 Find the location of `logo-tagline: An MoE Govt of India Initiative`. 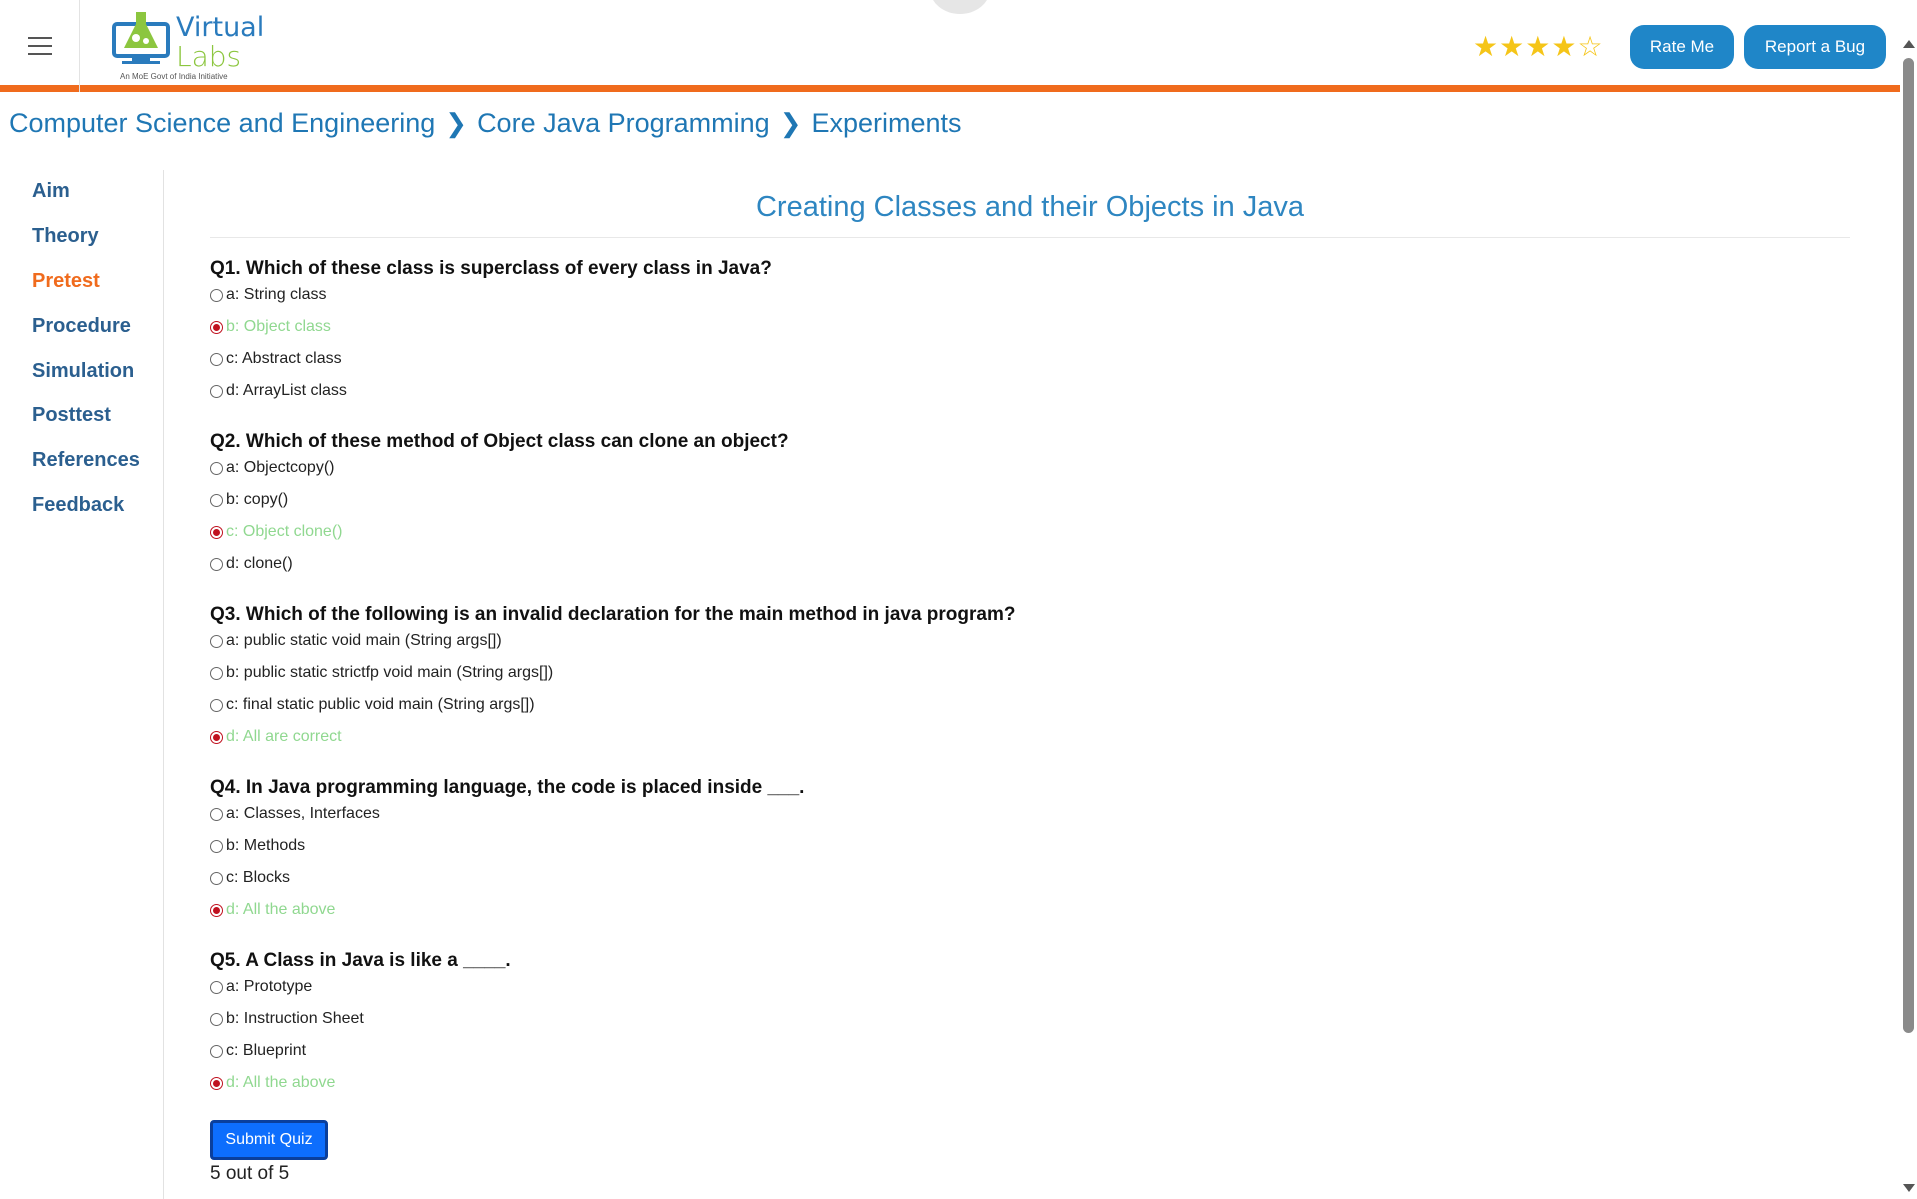

logo-tagline: An MoE Govt of India Initiative is located at coordinates (174, 76).